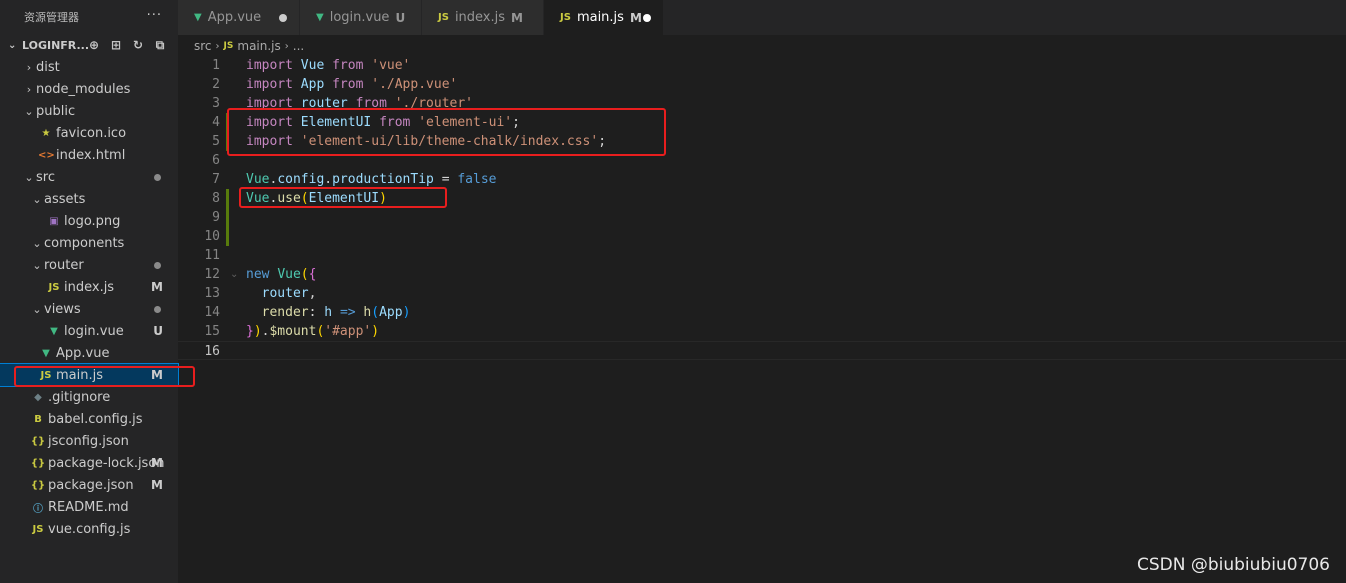  What do you see at coordinates (95, 419) in the screenshot?
I see `tree-item-label: babel.config.js` at bounding box center [95, 419].